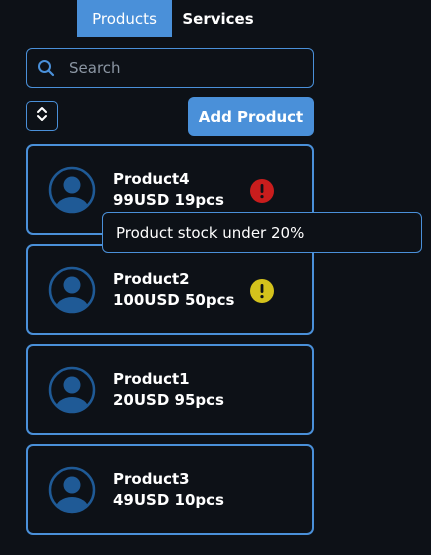 The image size is (431, 555). What do you see at coordinates (46, 68) in the screenshot?
I see `search-icon` at bounding box center [46, 68].